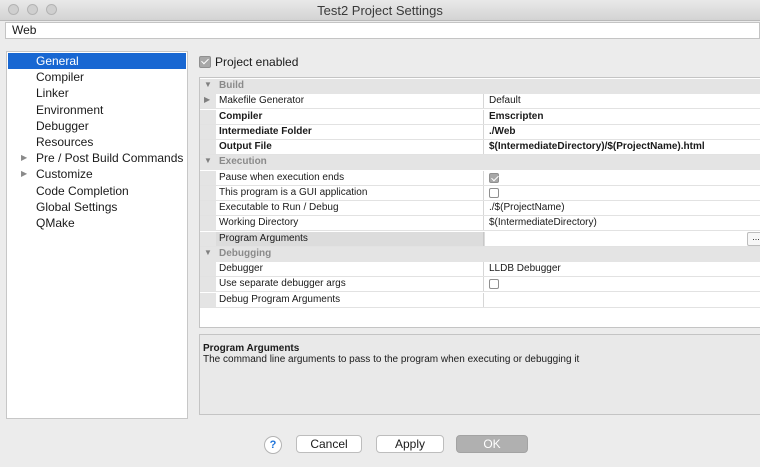  I want to click on category-label: Debugging, so click(245, 253).